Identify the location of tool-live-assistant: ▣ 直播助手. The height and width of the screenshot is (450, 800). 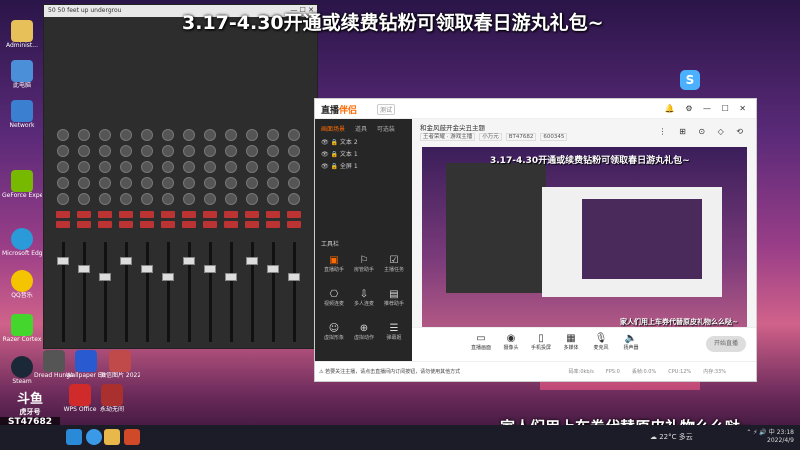
(334, 268).